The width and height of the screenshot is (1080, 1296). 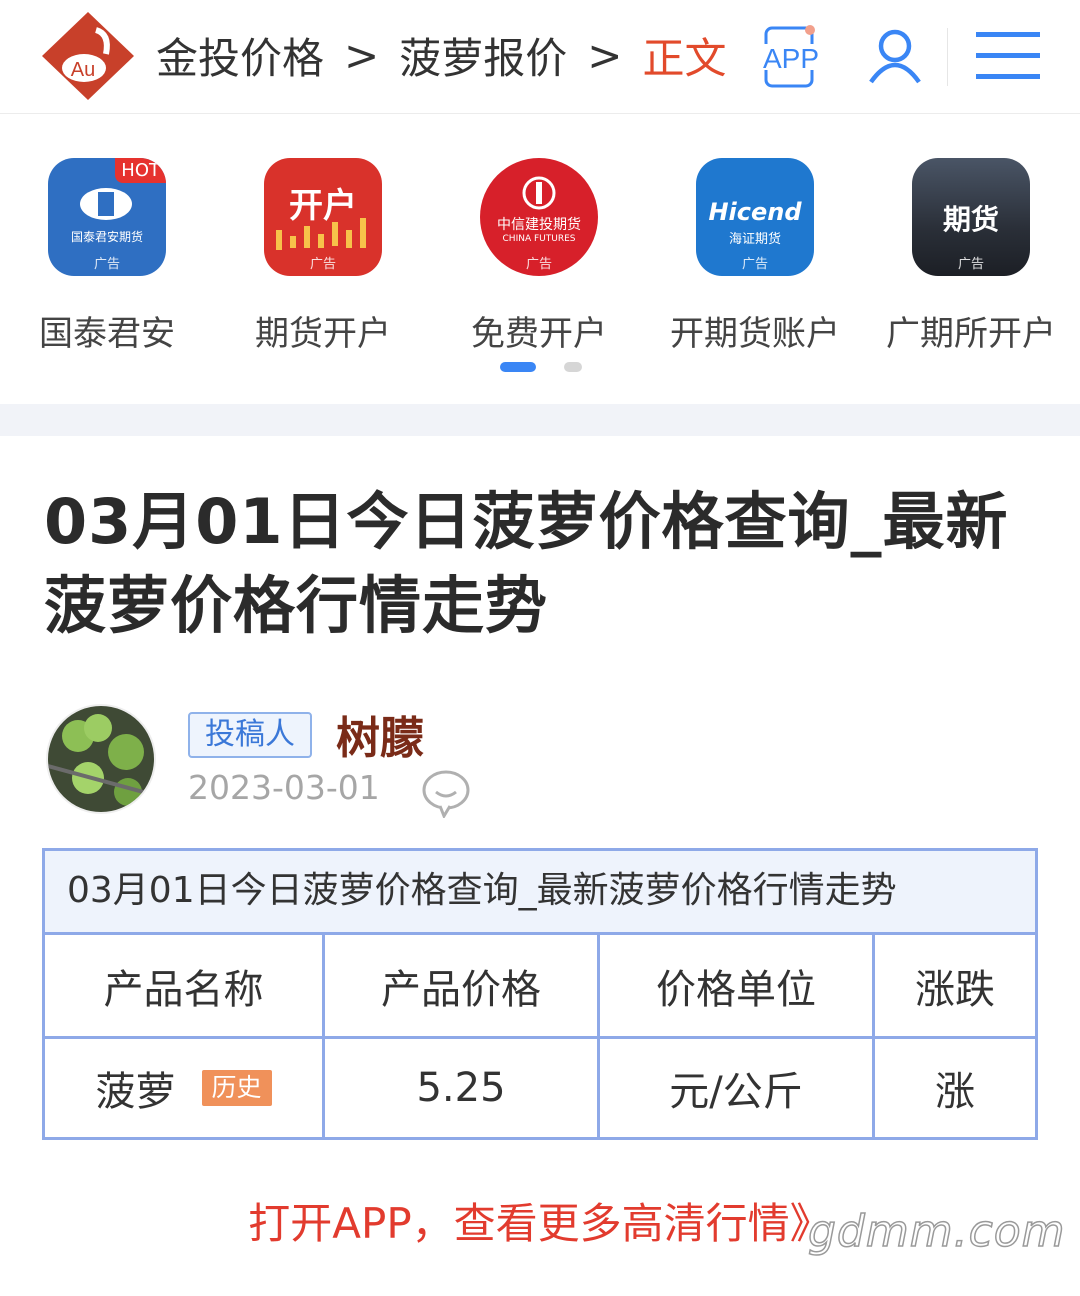 I want to click on author-avatar, so click(x=101, y=759).